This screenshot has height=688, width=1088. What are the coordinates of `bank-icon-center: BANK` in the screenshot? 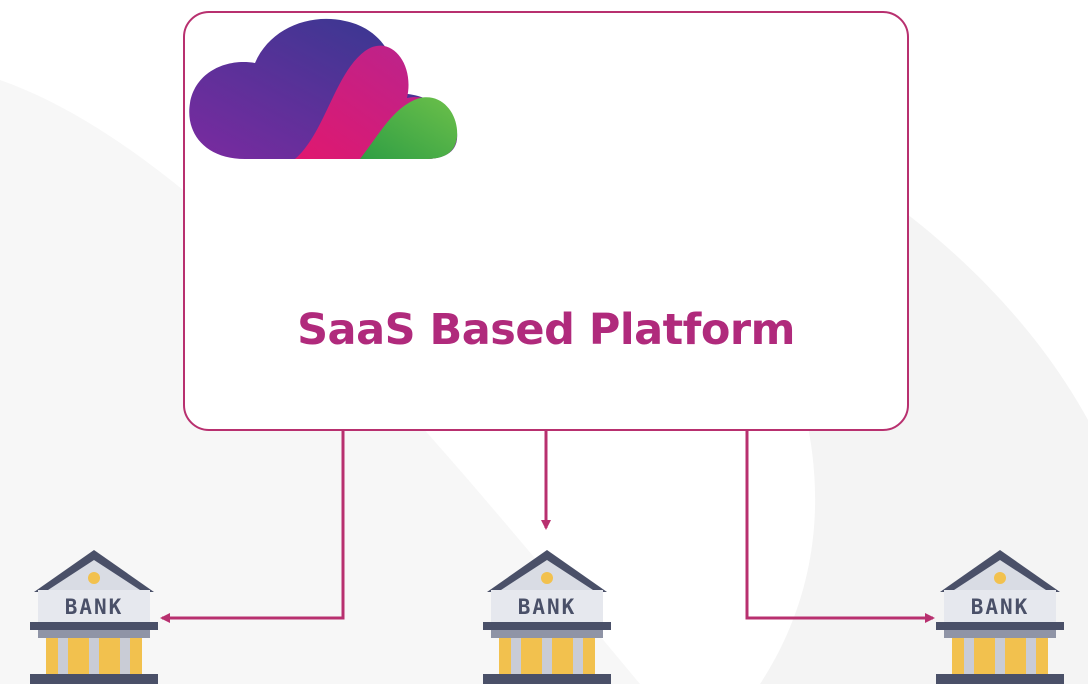 It's located at (547, 617).